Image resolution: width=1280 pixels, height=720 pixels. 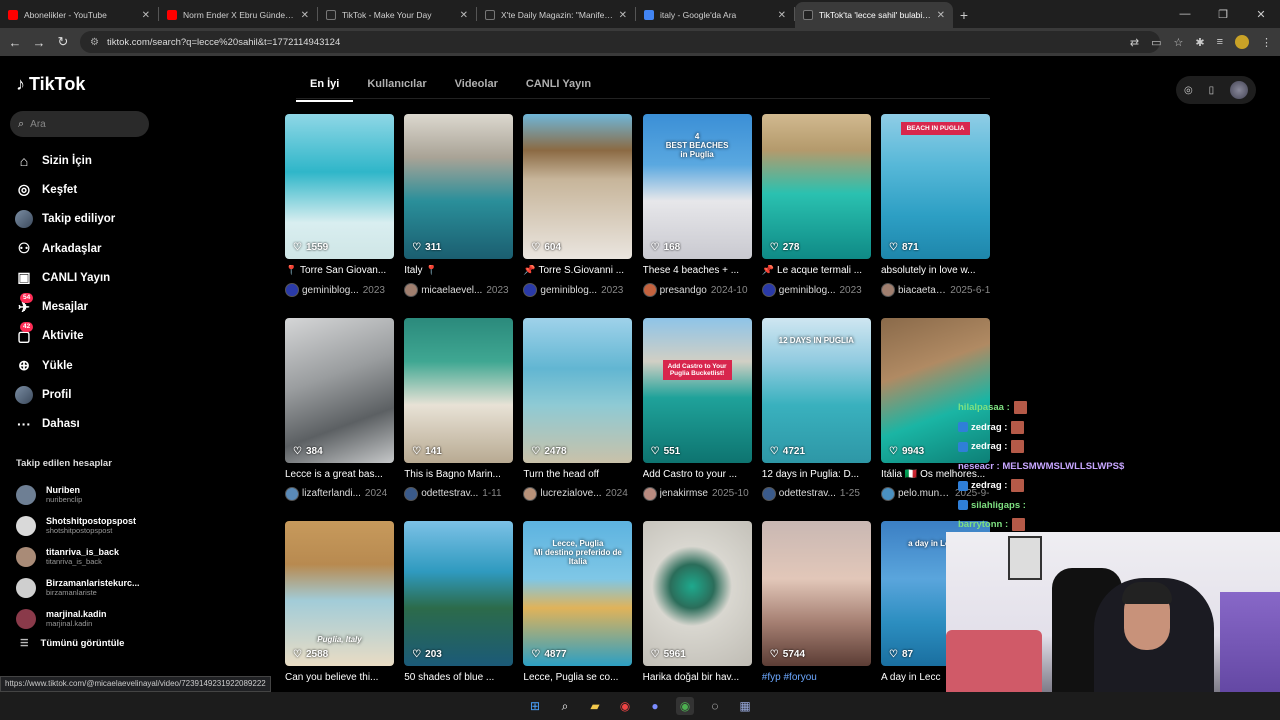 What do you see at coordinates (397, 15) in the screenshot?
I see `browser-tab: TikTok - Make Your Day ✕` at bounding box center [397, 15].